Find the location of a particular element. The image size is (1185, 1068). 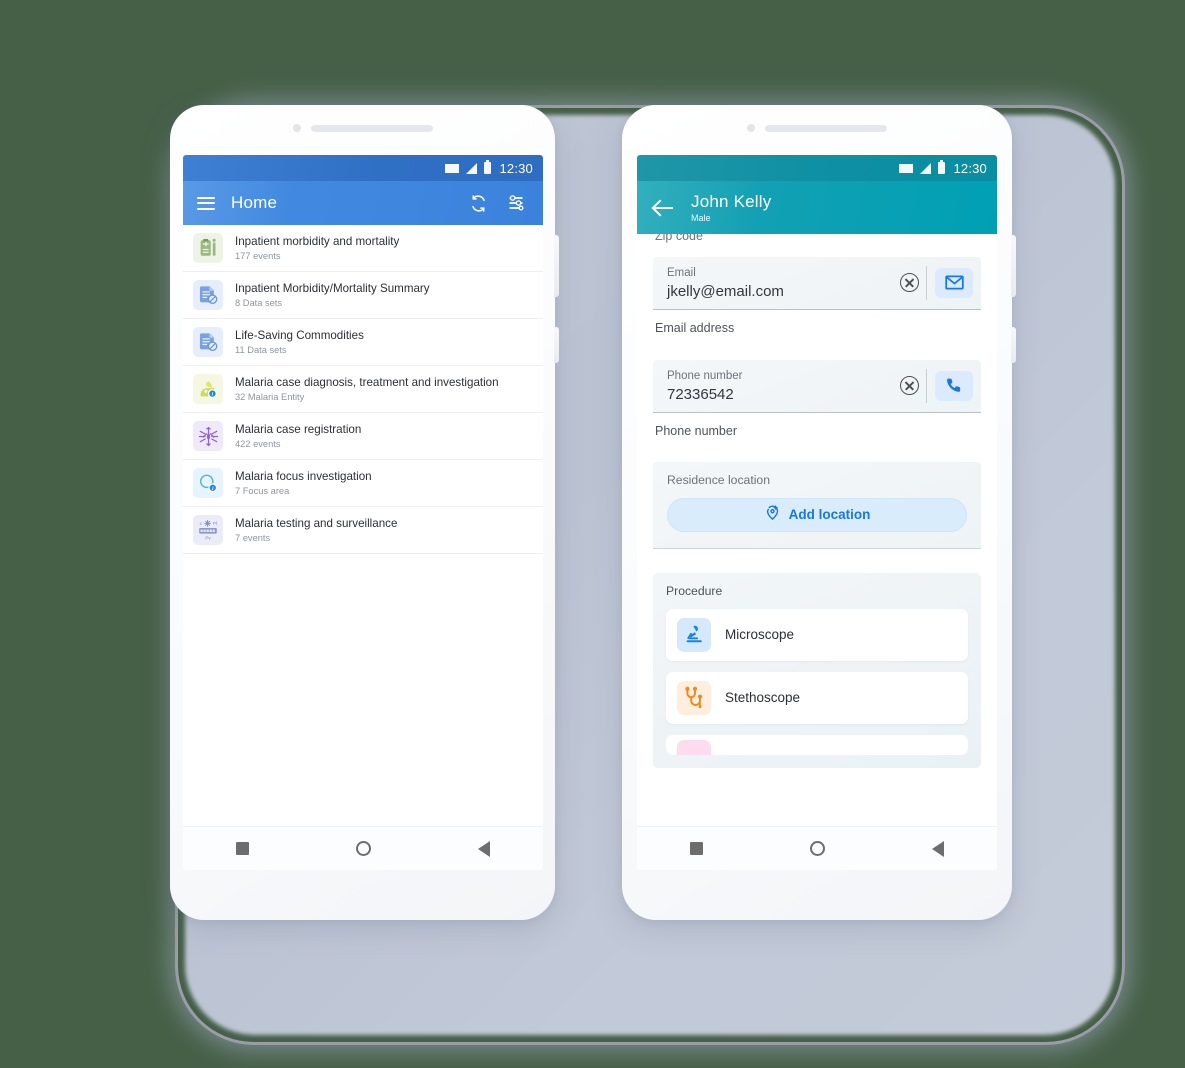

residence-location-label: Residence location is located at coordinates (718, 479).